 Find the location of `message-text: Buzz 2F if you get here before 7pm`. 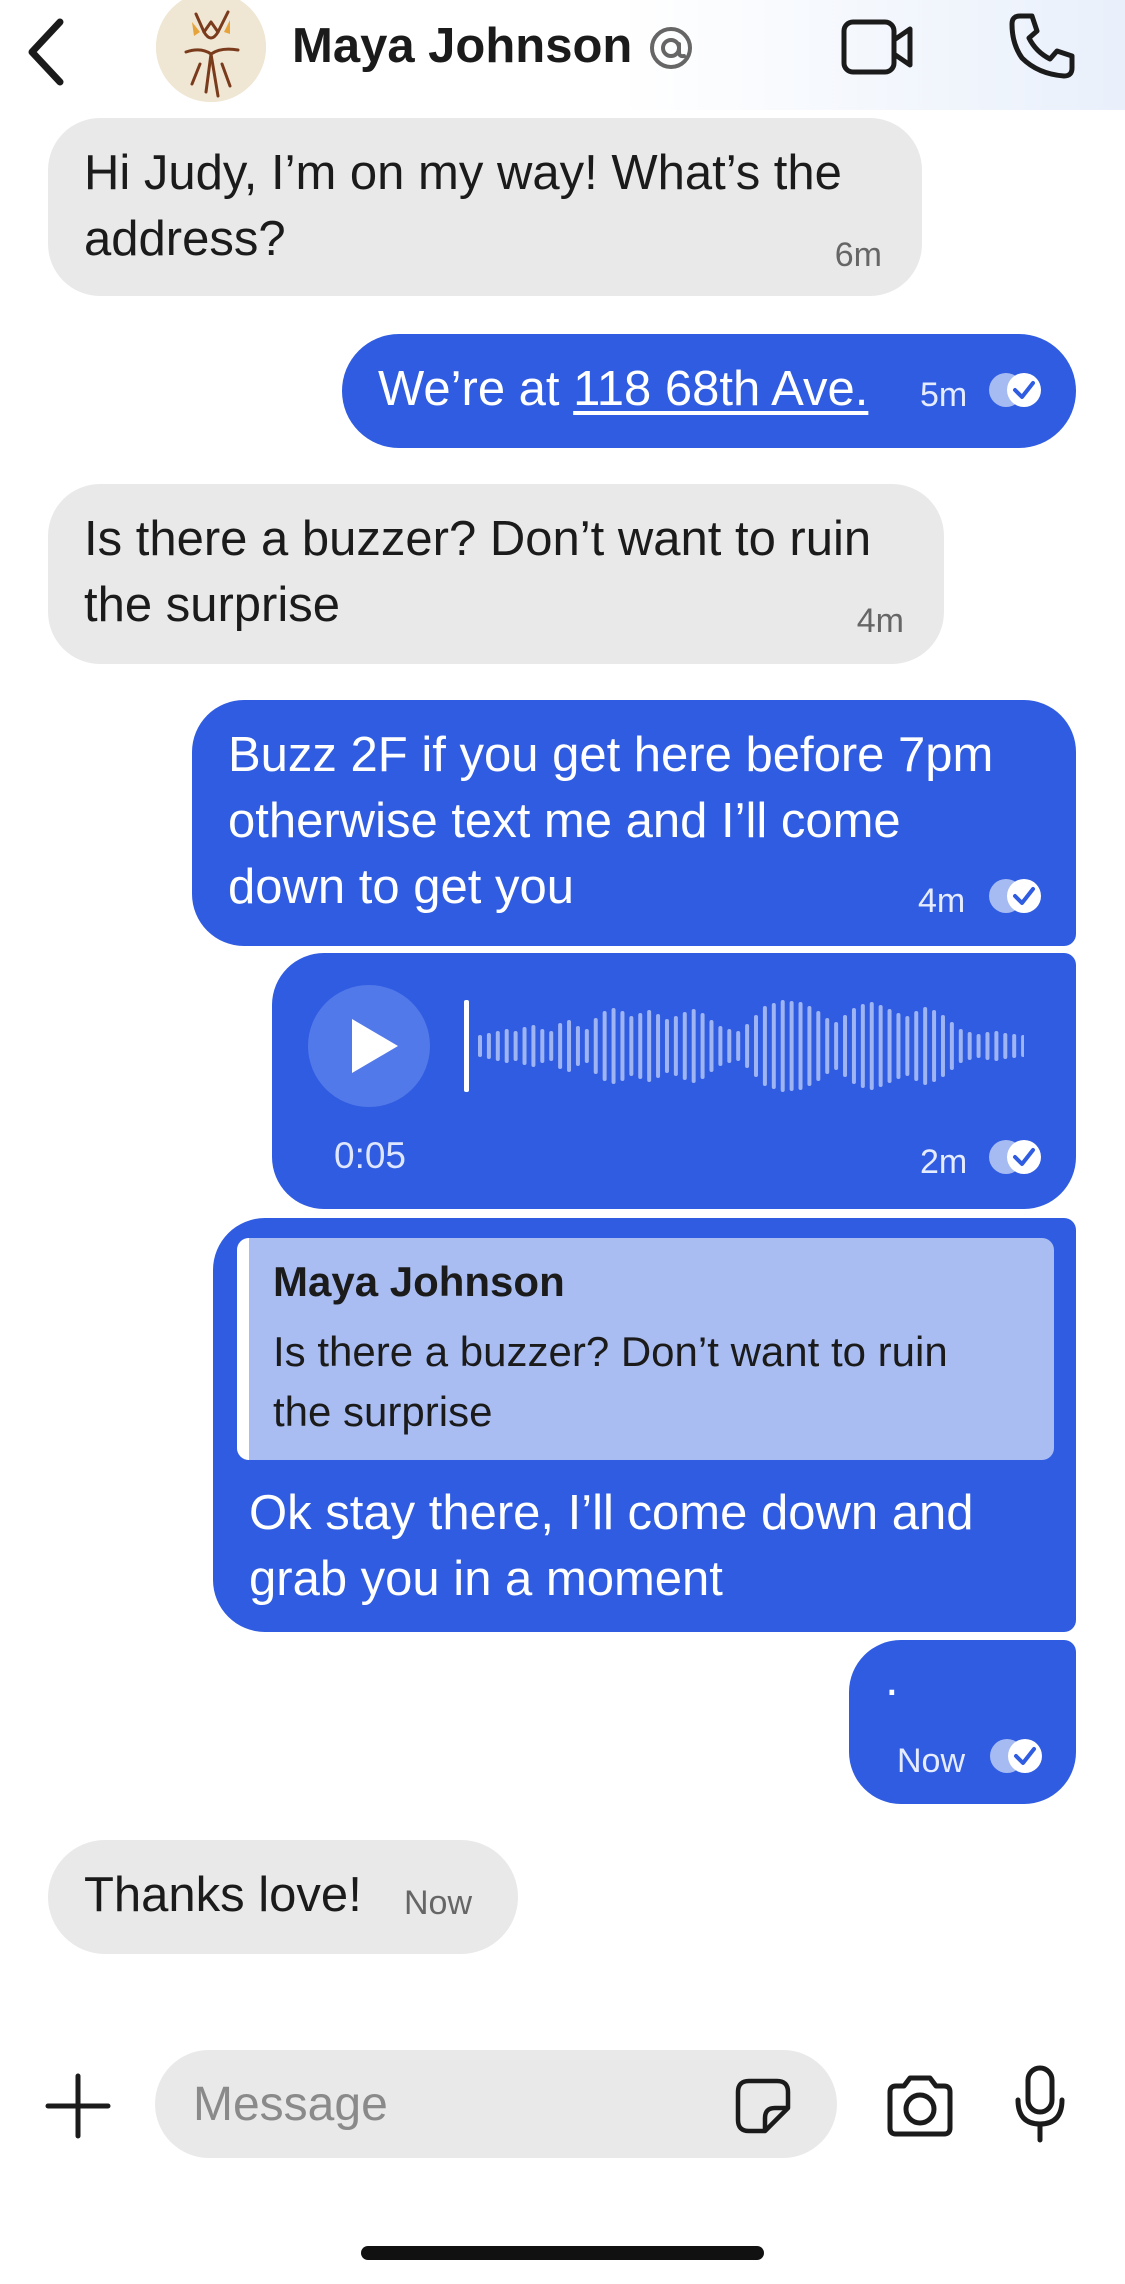

message-text: Buzz 2F if you get here before 7pm is located at coordinates (611, 755).